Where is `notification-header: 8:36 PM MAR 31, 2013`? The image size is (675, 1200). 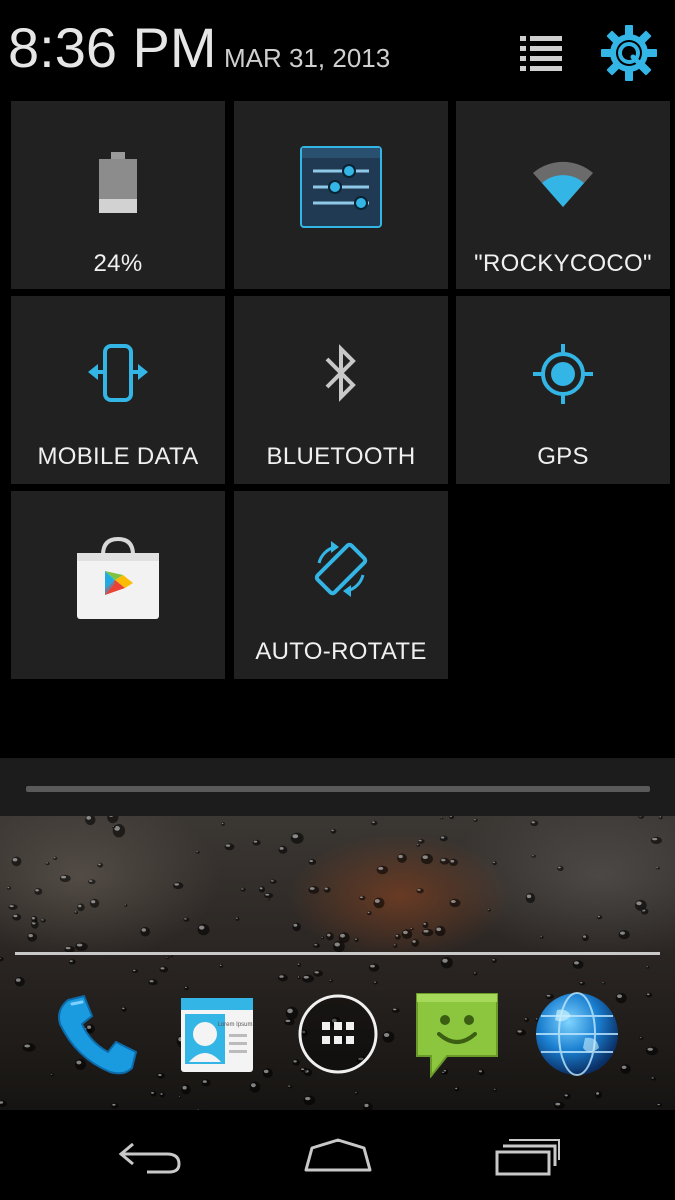
notification-header: 8:36 PM MAR 31, 2013 is located at coordinates (337, 48).